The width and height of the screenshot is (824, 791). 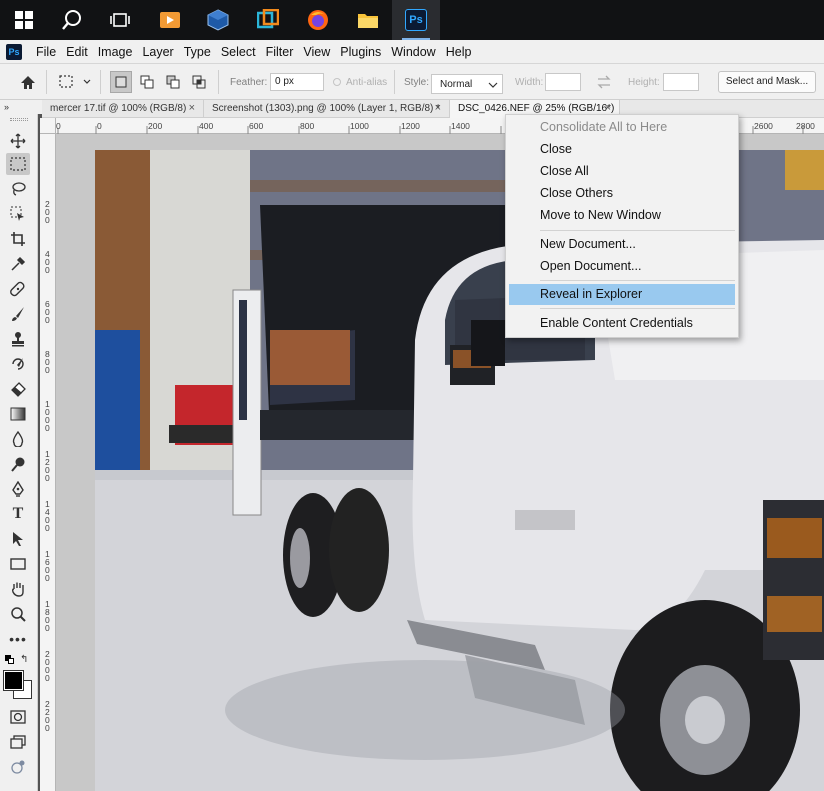 I want to click on history-brush-tool, so click(x=18, y=364).